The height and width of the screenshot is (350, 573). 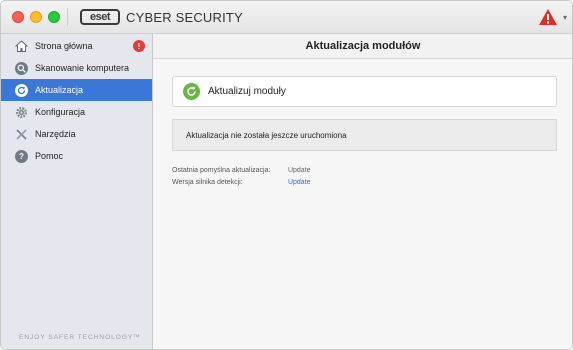 What do you see at coordinates (565, 17) in the screenshot?
I see `chevron-down-icon: ▾` at bounding box center [565, 17].